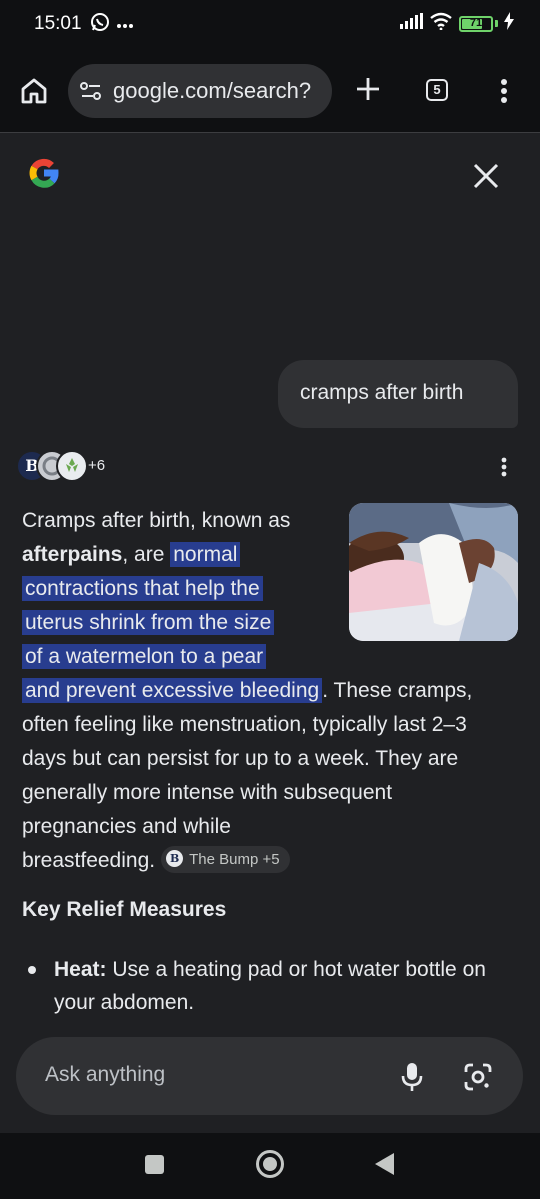  What do you see at coordinates (437, 90) in the screenshot?
I see `tab-switcher-button: 5` at bounding box center [437, 90].